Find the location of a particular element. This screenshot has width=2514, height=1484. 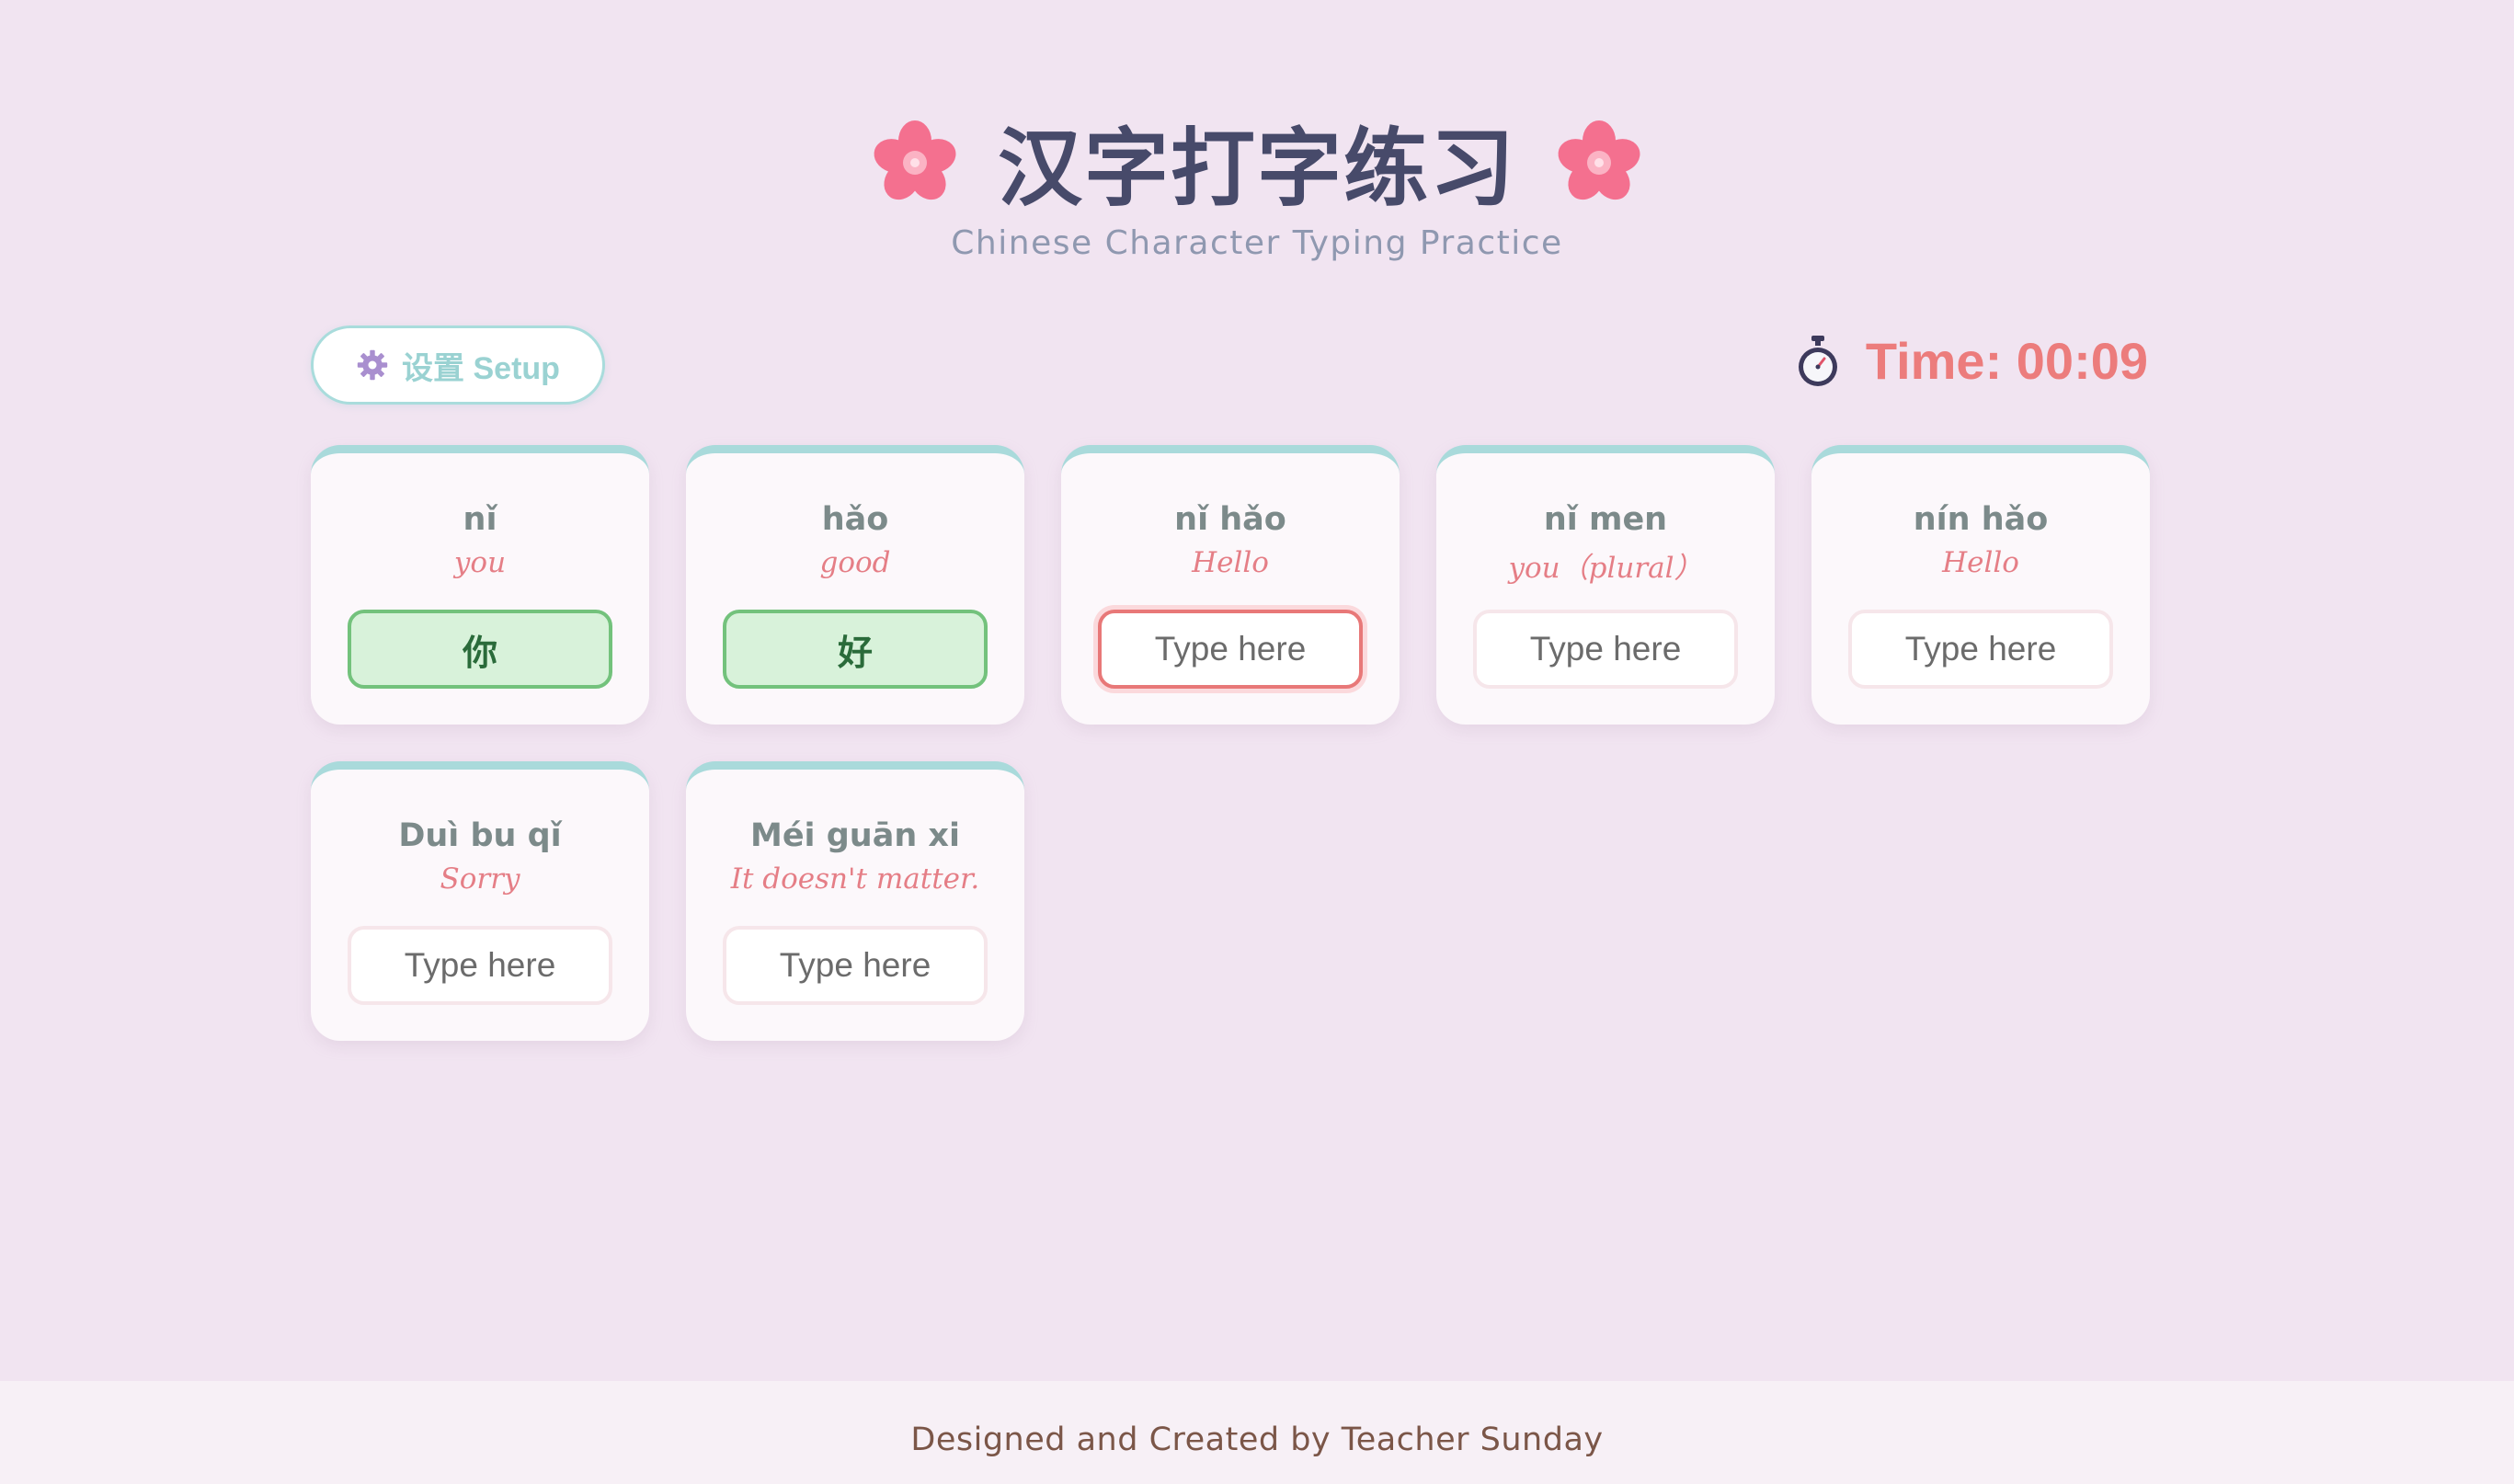

pinyin-label: nǐ hǎo is located at coordinates (1230, 519).